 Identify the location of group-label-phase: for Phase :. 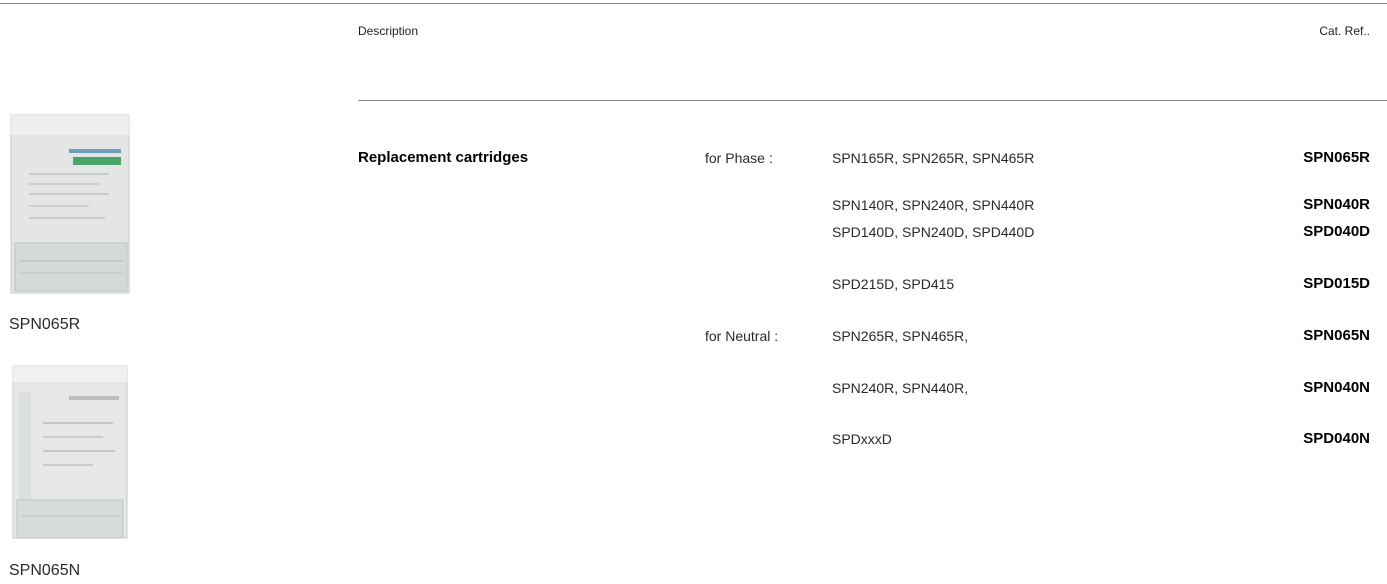
(739, 158).